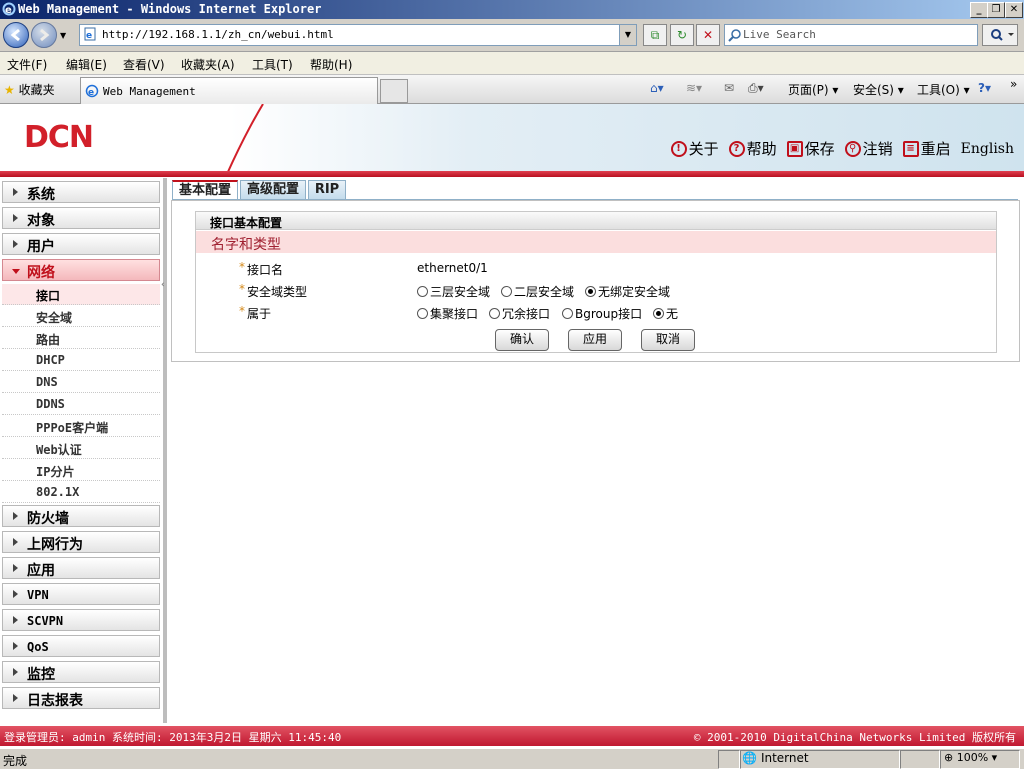 This screenshot has width=1024, height=769. Describe the element at coordinates (358, 35) in the screenshot. I see `address-bar: e http://192.168.1.1/zh_cn/webui.html ▼` at that location.